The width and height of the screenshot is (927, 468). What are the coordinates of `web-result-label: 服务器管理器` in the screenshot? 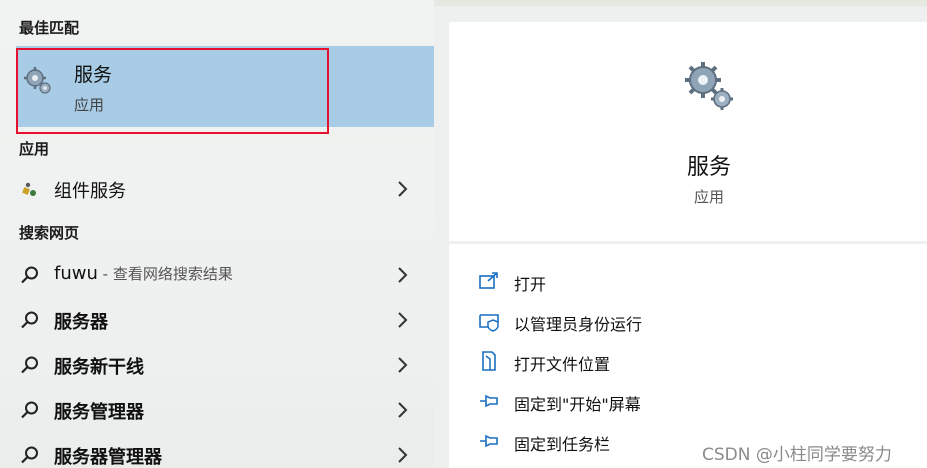 It's located at (108, 457).